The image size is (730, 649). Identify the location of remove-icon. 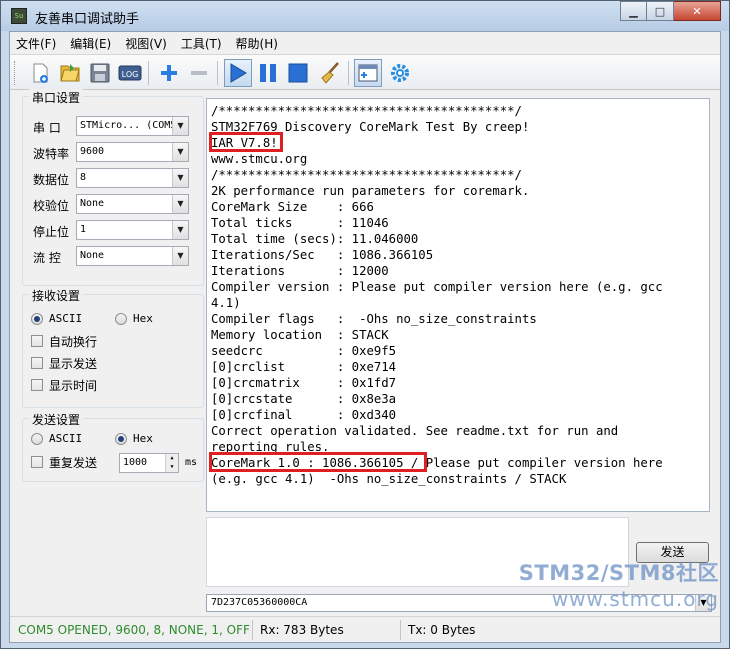
(199, 73).